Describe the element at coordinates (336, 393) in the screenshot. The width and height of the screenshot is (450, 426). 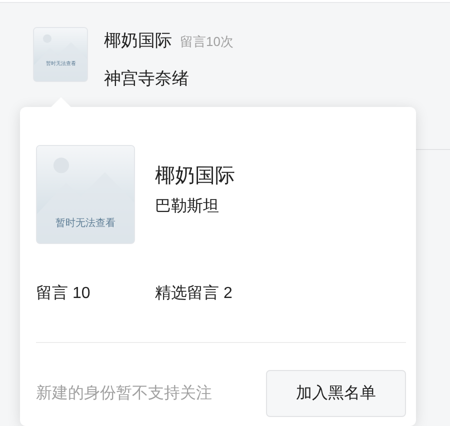
I see `blacklist-button: 加入黑名单` at that location.